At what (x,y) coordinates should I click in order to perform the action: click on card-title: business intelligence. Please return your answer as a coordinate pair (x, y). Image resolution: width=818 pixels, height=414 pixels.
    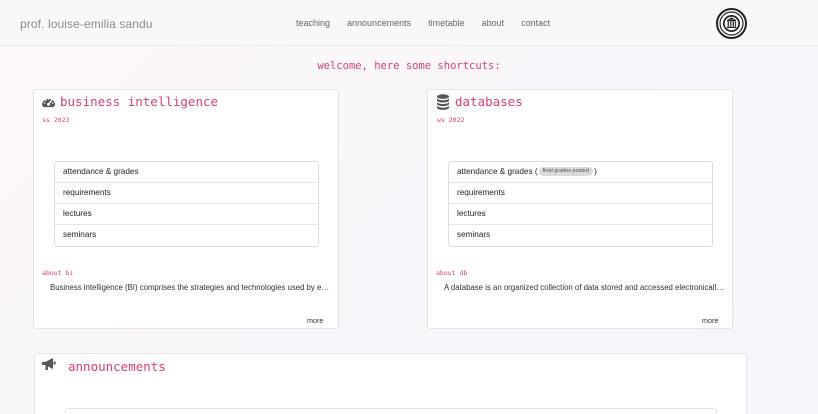
    Looking at the image, I should click on (129, 101).